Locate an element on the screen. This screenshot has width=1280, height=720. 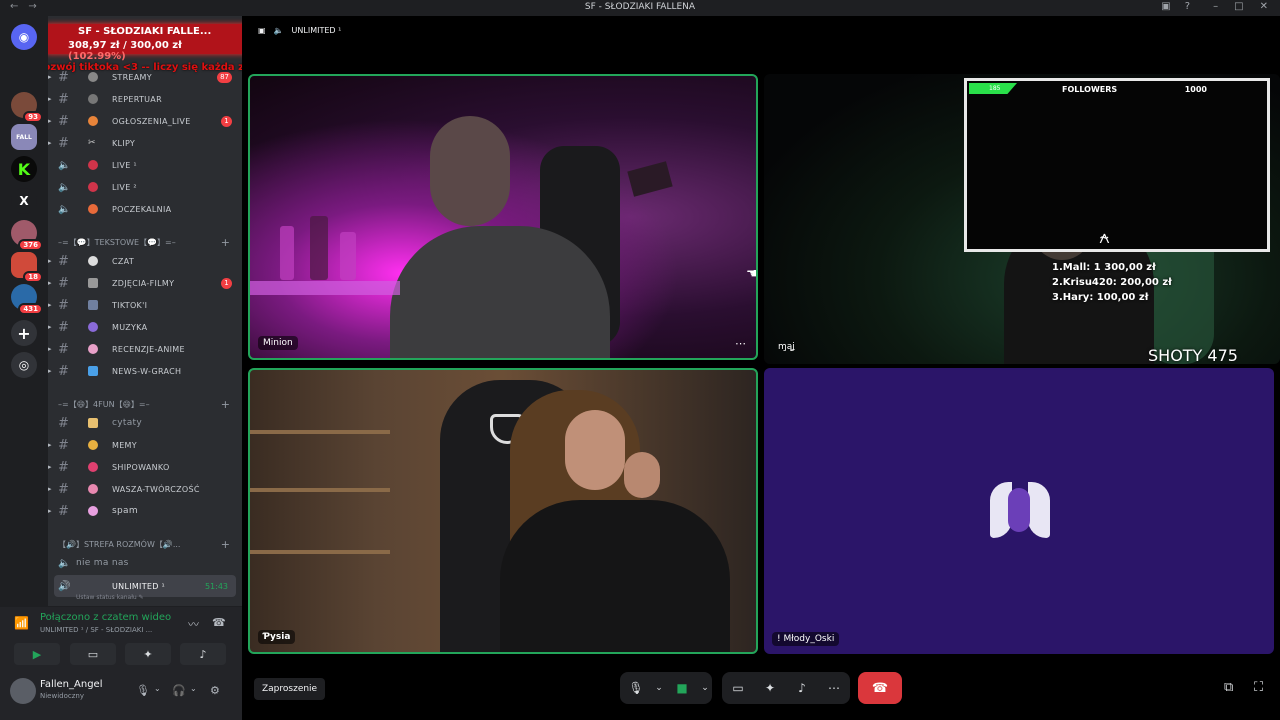
followers-progress-bar: 185 is located at coordinates (993, 88).